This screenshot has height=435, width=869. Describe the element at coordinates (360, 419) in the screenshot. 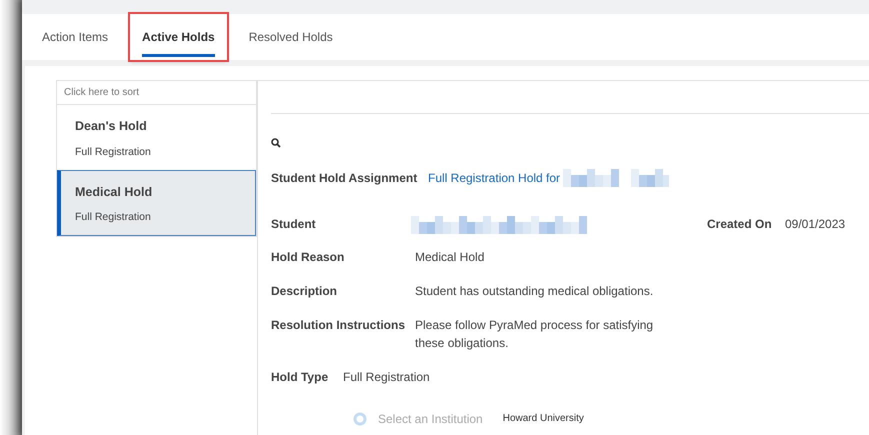

I see `radio-icon` at that location.